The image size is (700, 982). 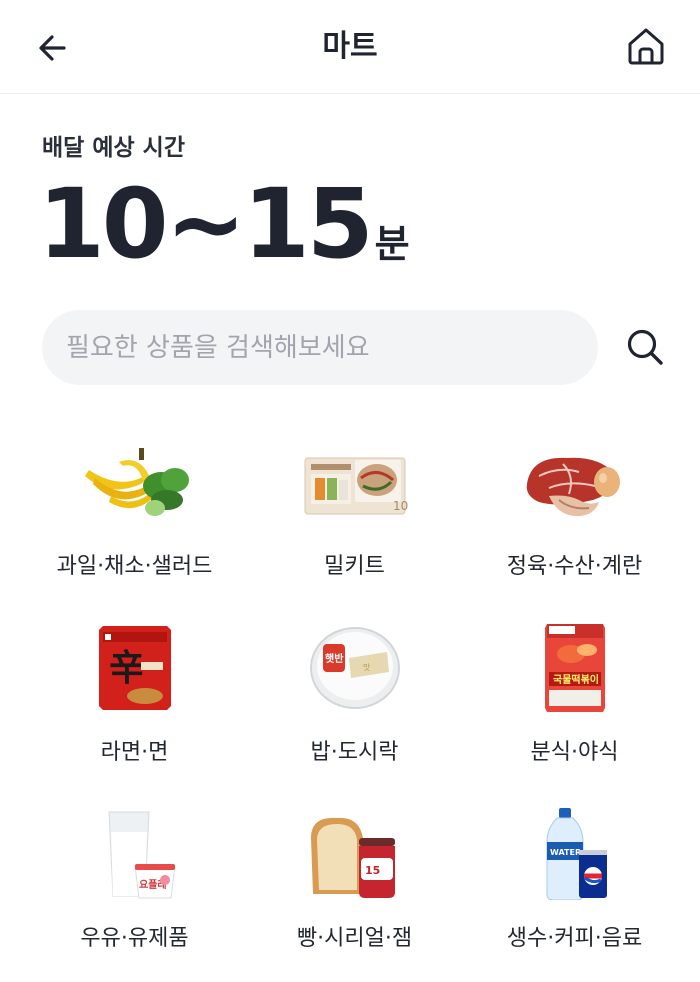 What do you see at coordinates (206, 224) in the screenshot?
I see `delivery-time-value: 10~15` at bounding box center [206, 224].